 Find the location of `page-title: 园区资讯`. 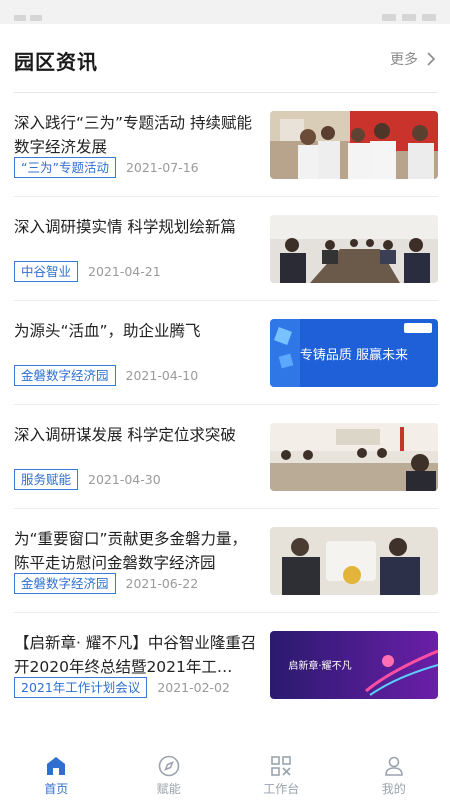

page-title: 园区资讯 is located at coordinates (56, 62).